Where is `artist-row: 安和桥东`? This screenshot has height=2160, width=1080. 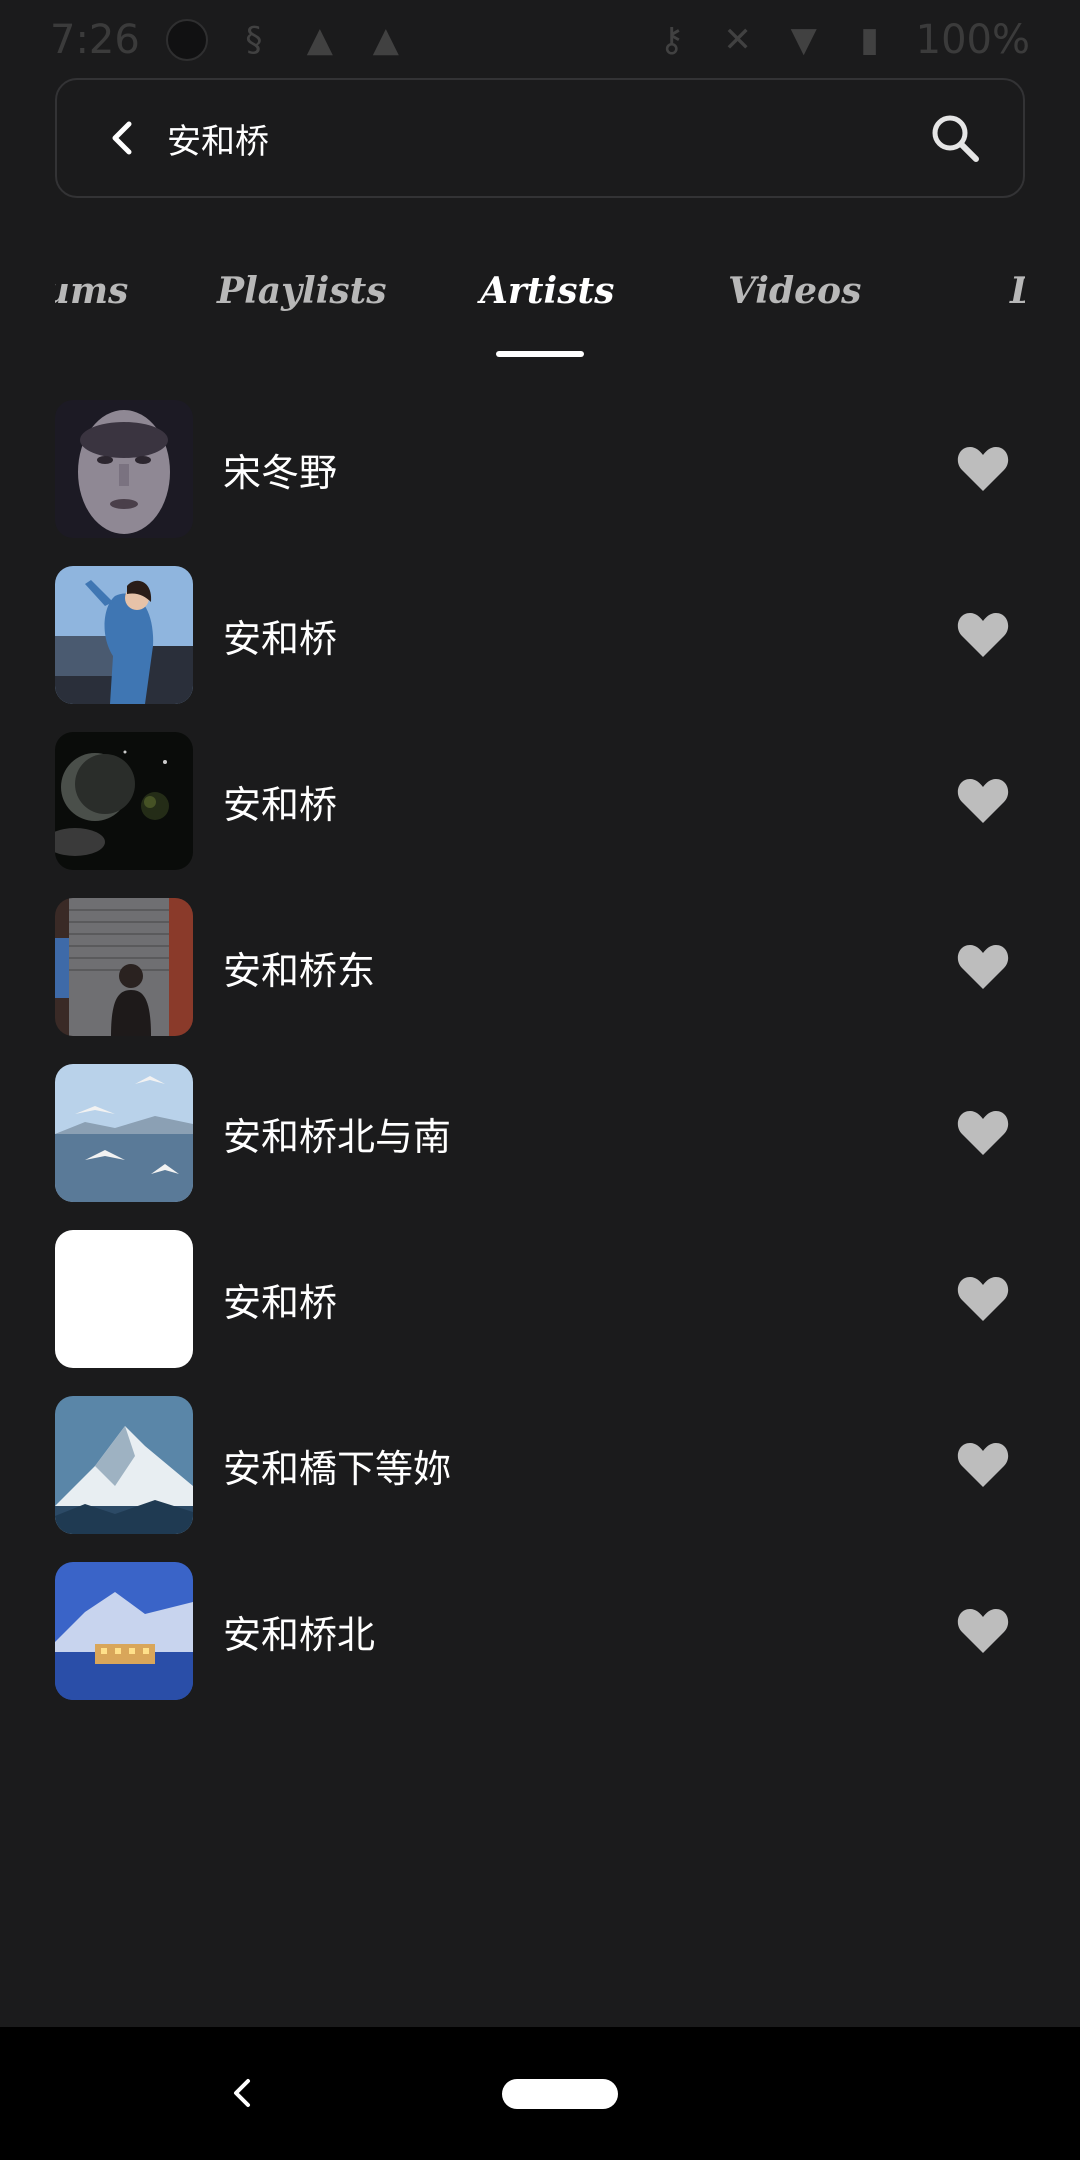 artist-row: 安和桥东 is located at coordinates (540, 967).